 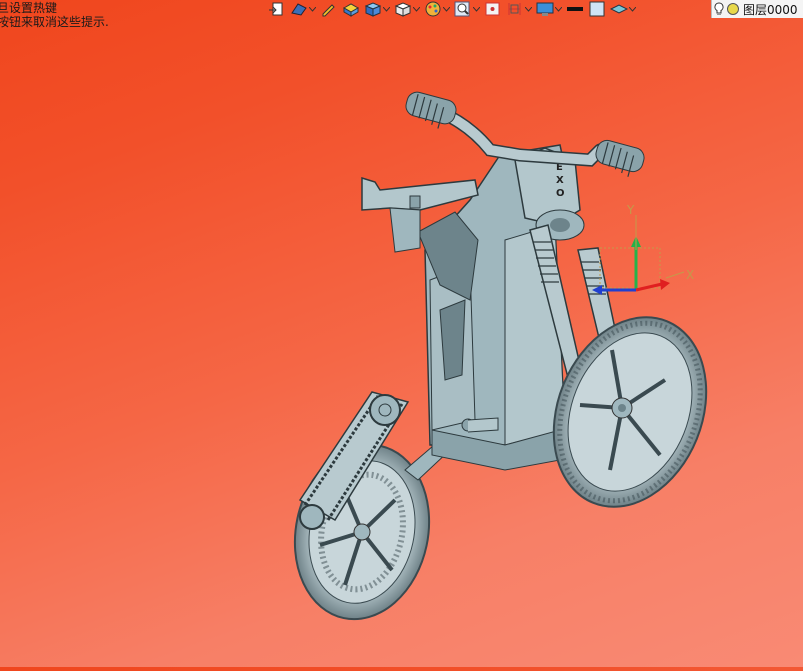 I want to click on fill-color-icon, so click(x=597, y=9).